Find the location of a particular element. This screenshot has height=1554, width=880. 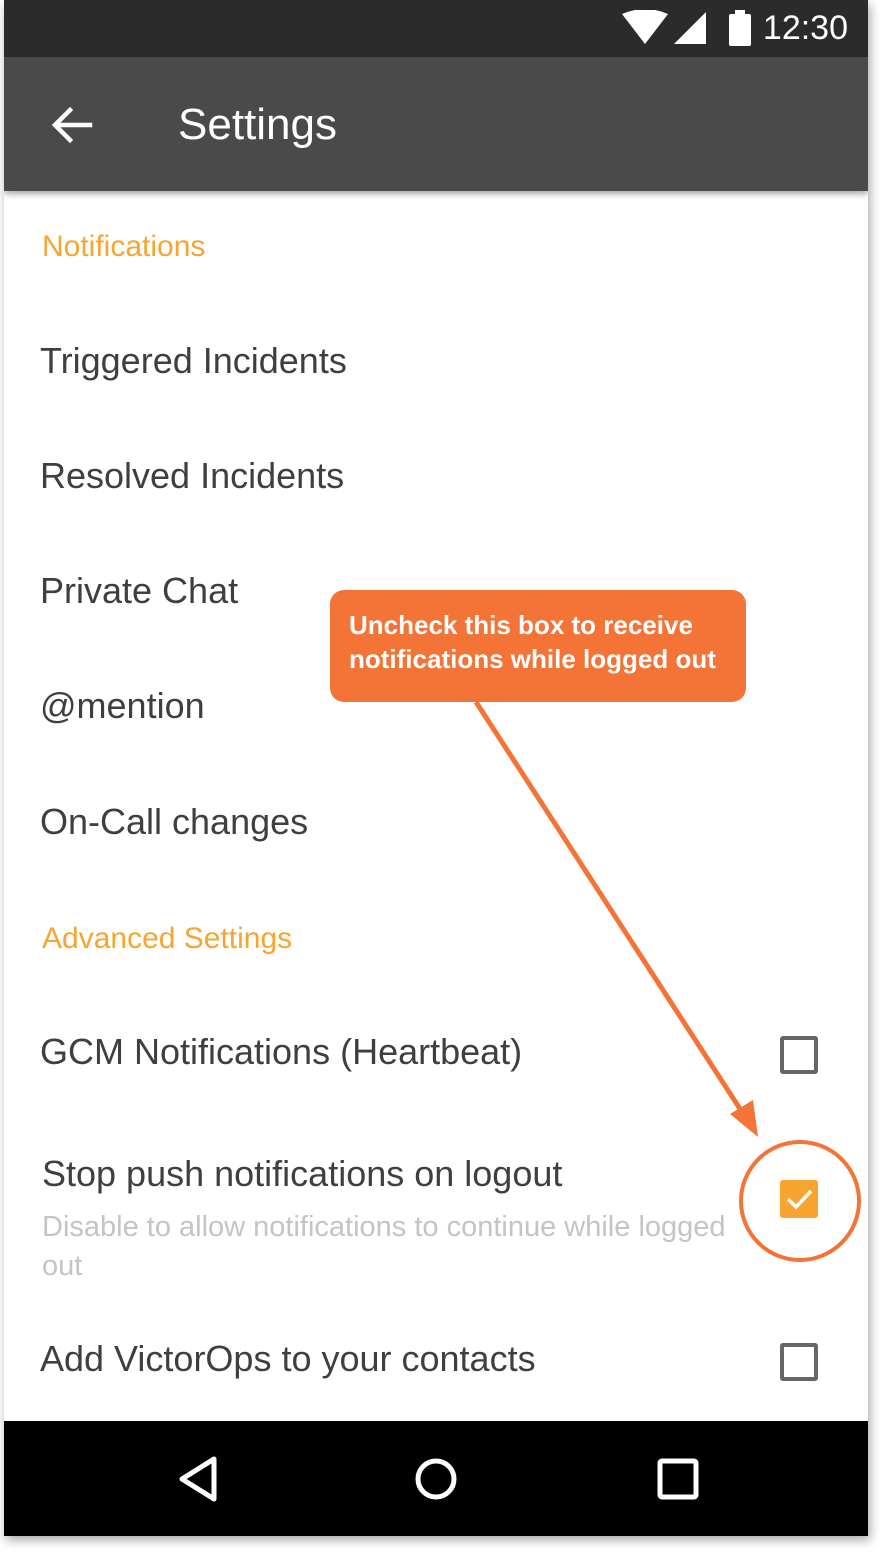

pref-label: @mention is located at coordinates (122, 705).